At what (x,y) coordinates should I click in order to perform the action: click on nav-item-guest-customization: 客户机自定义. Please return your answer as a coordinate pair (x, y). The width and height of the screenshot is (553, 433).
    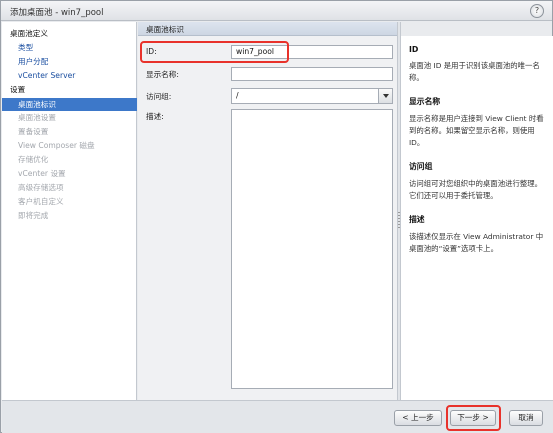
    Looking at the image, I should click on (41, 201).